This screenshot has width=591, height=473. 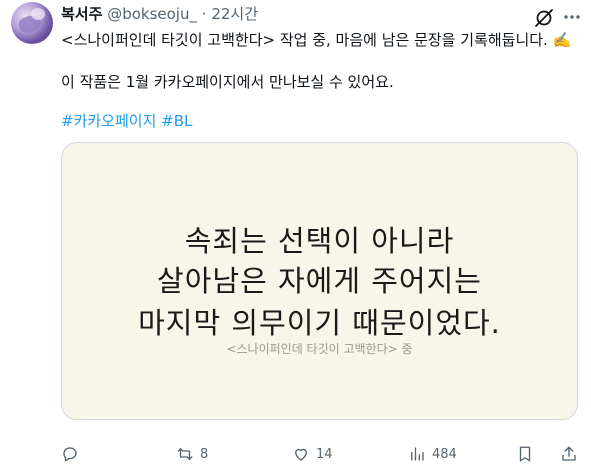 What do you see at coordinates (319, 349) in the screenshot?
I see `quote-source: <스나이퍼인데 타깃이 고백한다> 중` at bounding box center [319, 349].